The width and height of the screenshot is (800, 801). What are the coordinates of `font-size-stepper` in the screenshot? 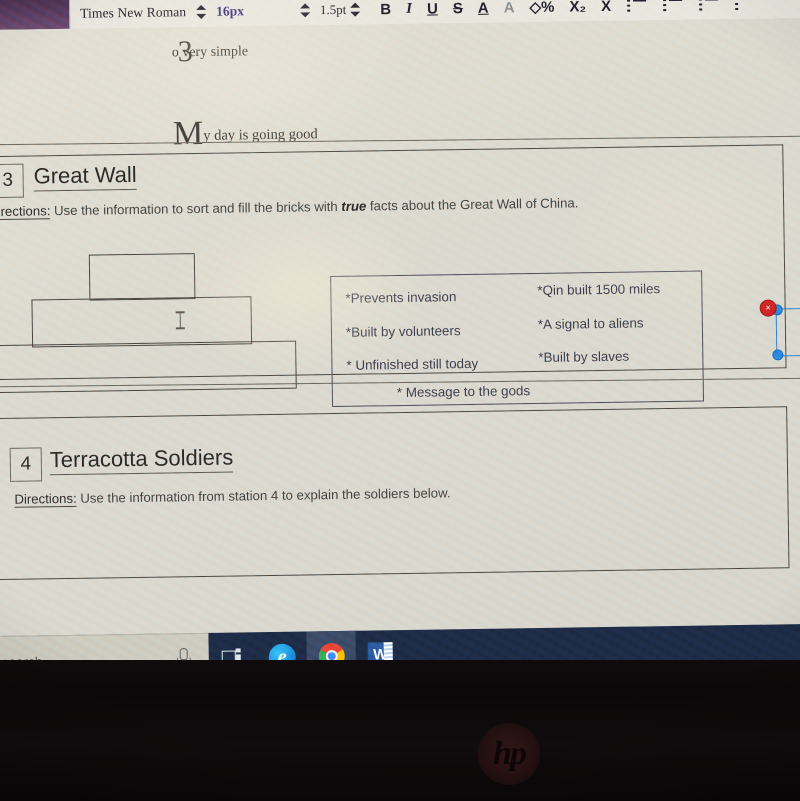 It's located at (305, 10).